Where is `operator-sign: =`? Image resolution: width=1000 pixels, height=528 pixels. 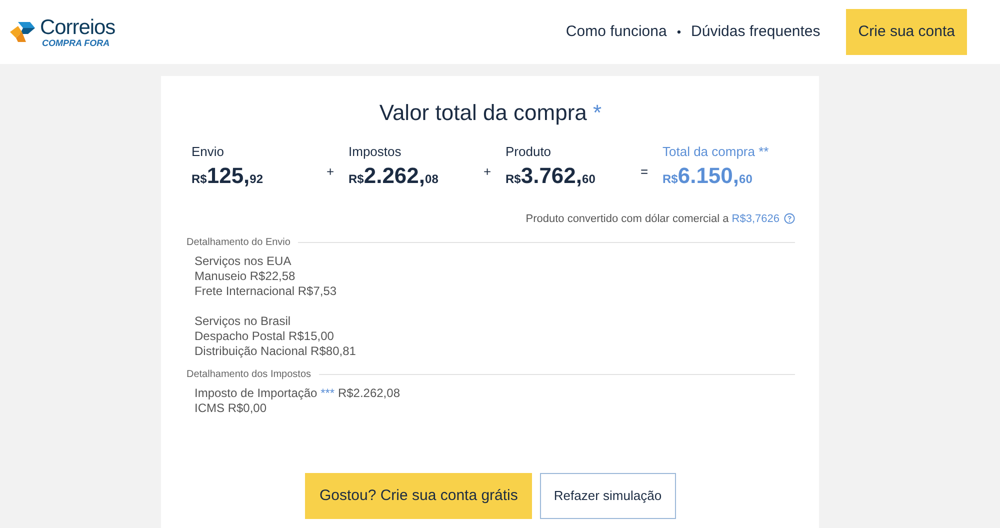
operator-sign: = is located at coordinates (645, 172).